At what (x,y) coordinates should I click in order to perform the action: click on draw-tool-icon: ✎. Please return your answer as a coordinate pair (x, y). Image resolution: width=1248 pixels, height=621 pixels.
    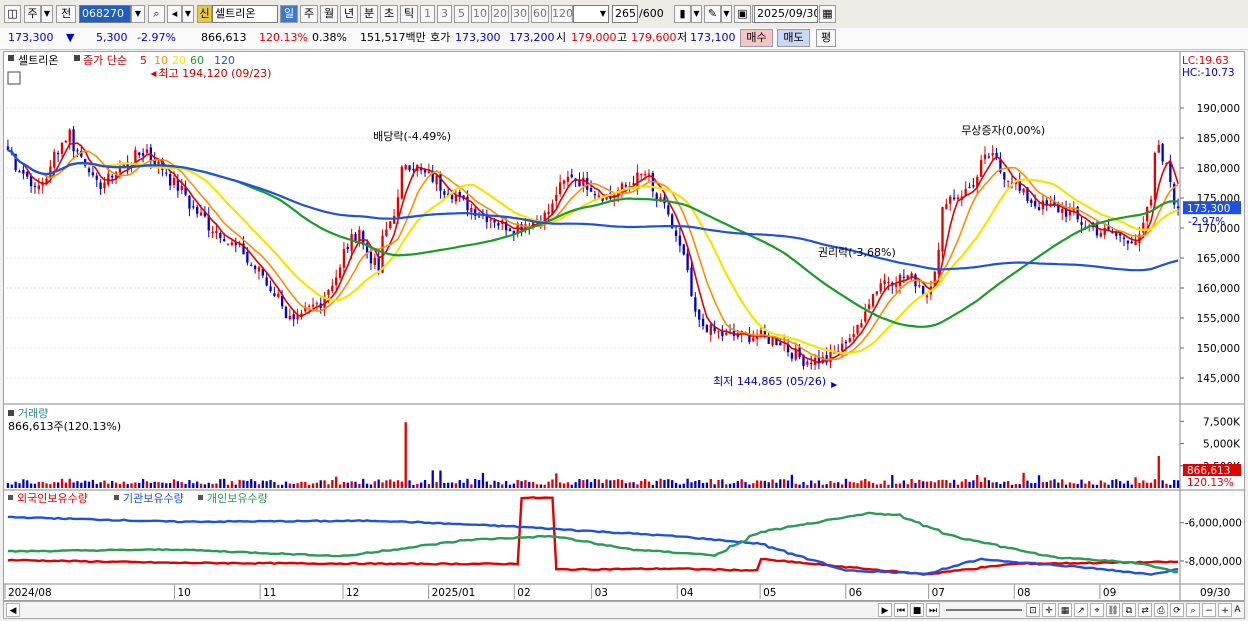
    Looking at the image, I should click on (712, 14).